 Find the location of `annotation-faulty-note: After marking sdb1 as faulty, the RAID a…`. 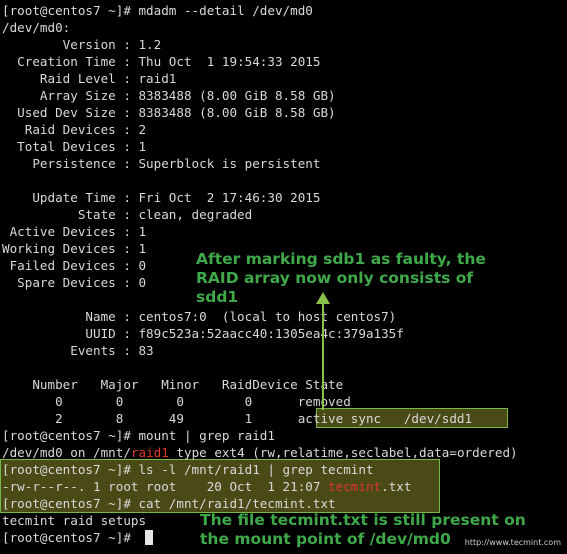

annotation-faulty-note: After marking sdb1 as faulty, the RAID a… is located at coordinates (341, 278).